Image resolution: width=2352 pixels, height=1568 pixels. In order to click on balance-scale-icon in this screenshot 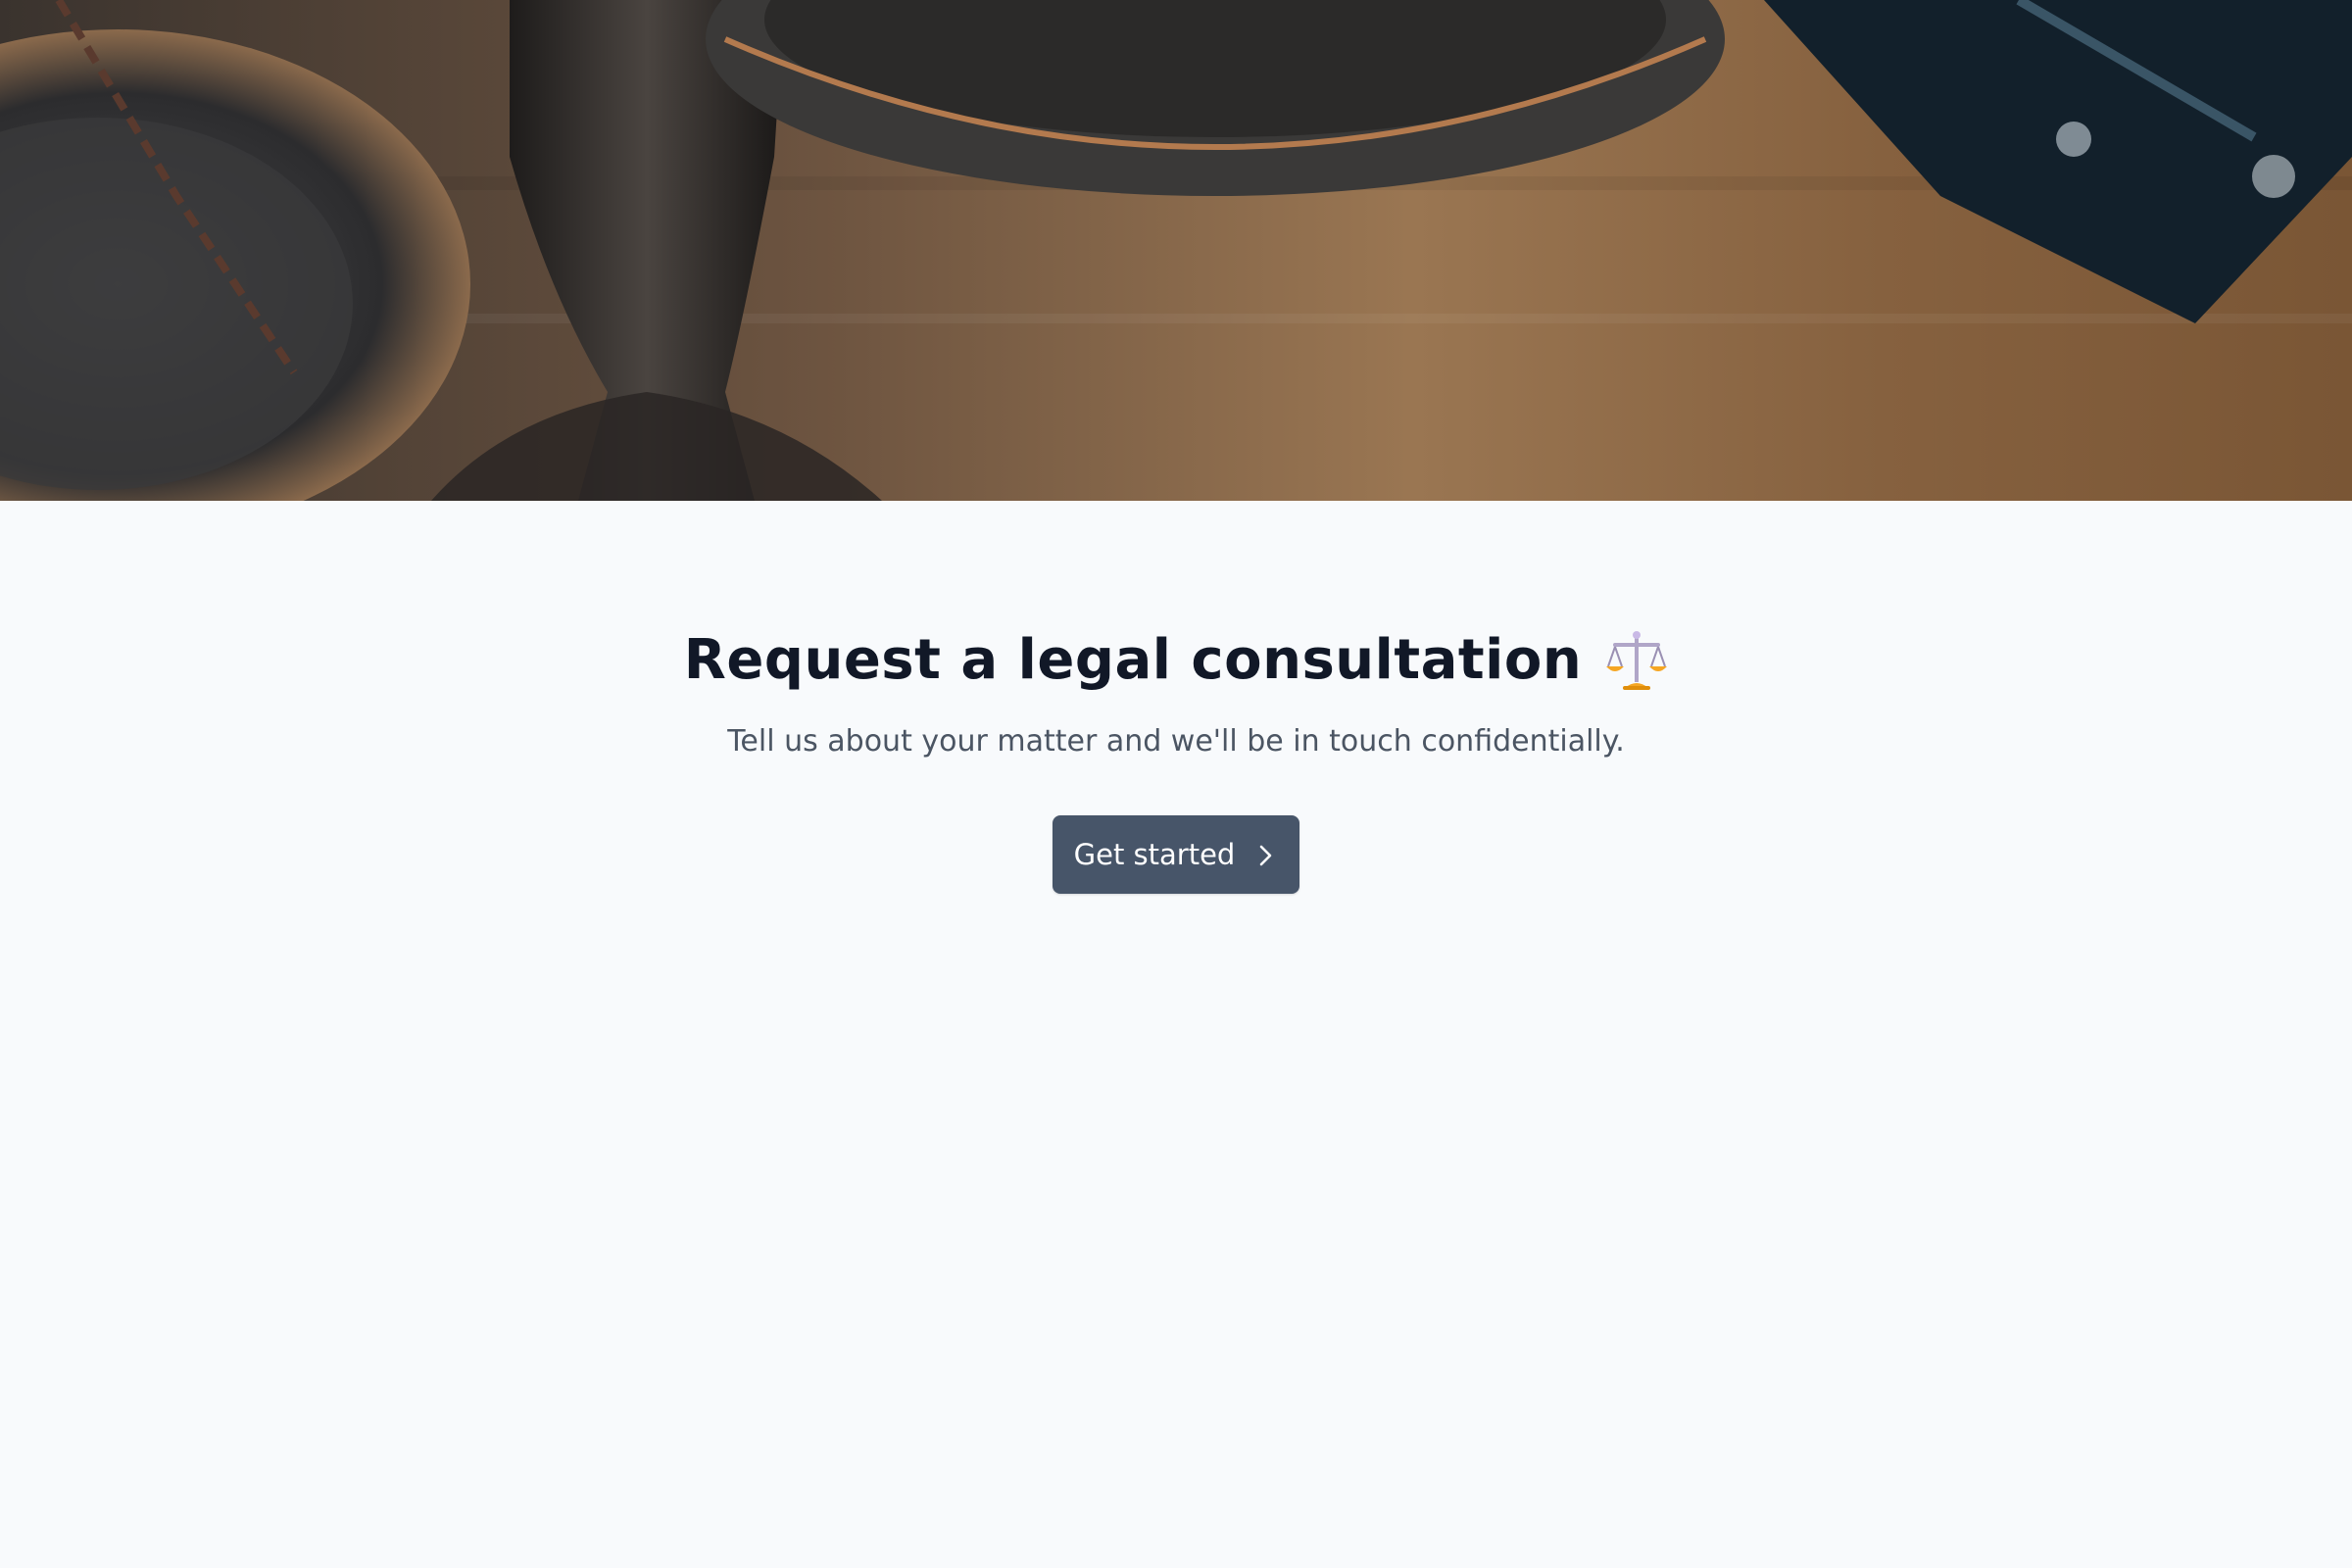, I will do `click(1636, 660)`.